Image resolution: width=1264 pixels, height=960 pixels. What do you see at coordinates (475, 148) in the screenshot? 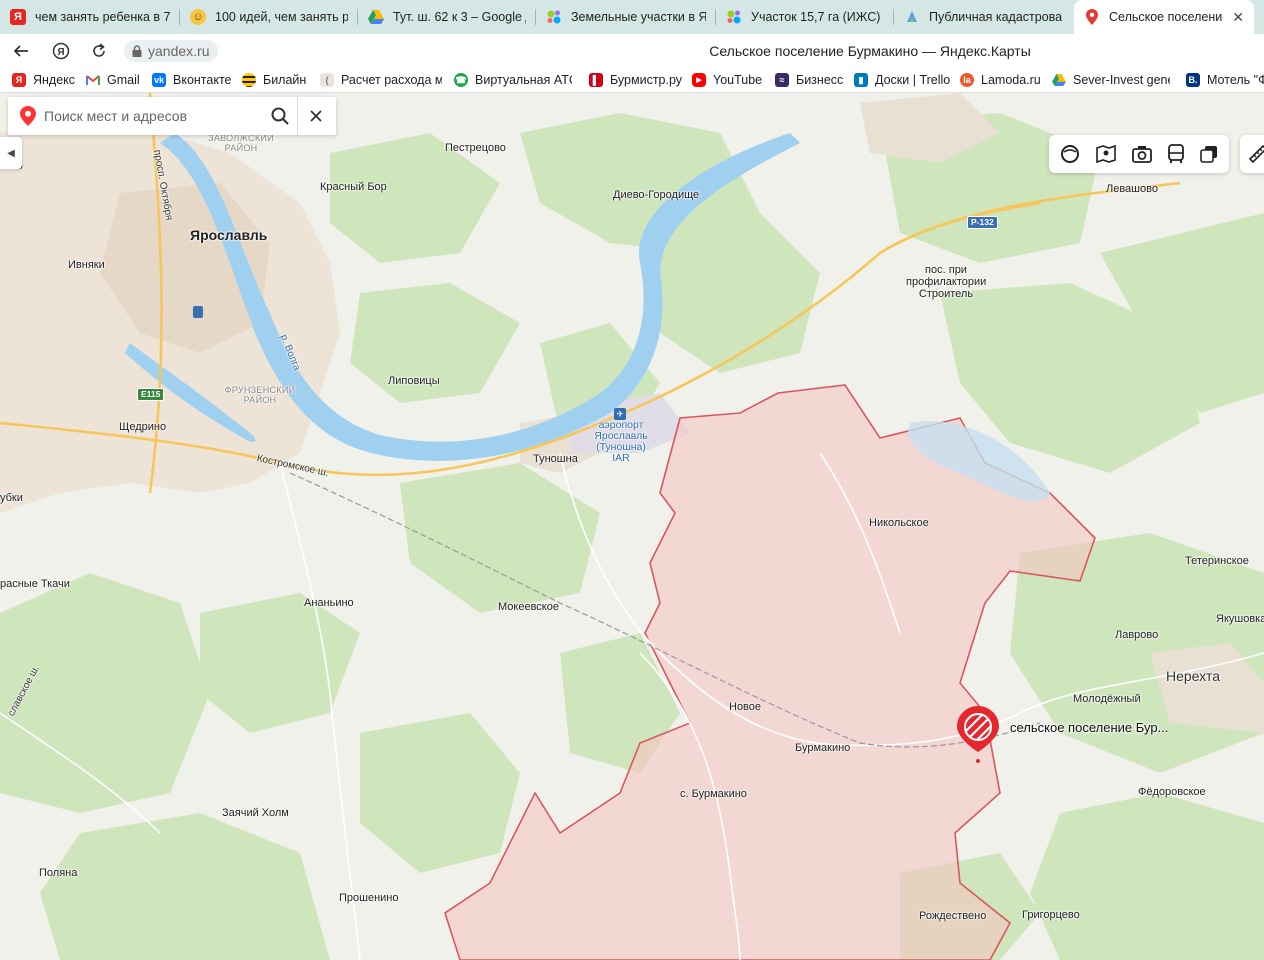
I see `map-label-pestretsovo: Пестрецово` at bounding box center [475, 148].